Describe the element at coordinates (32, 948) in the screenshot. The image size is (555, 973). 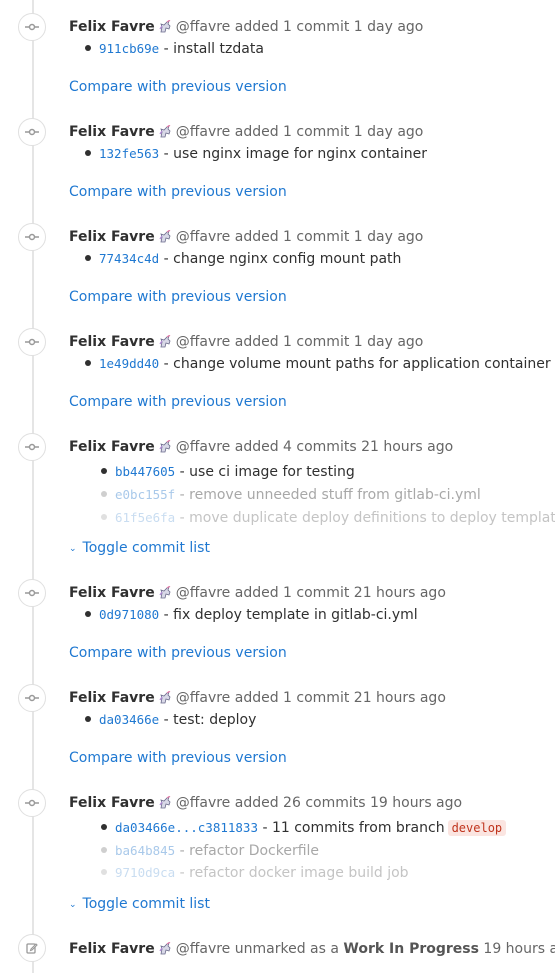
I see `pencil-square-icon` at that location.